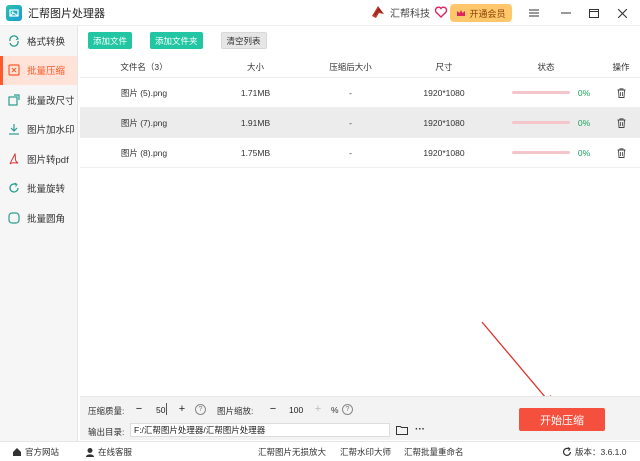  I want to click on header-compressed-size: 压缩后大小, so click(350, 66).